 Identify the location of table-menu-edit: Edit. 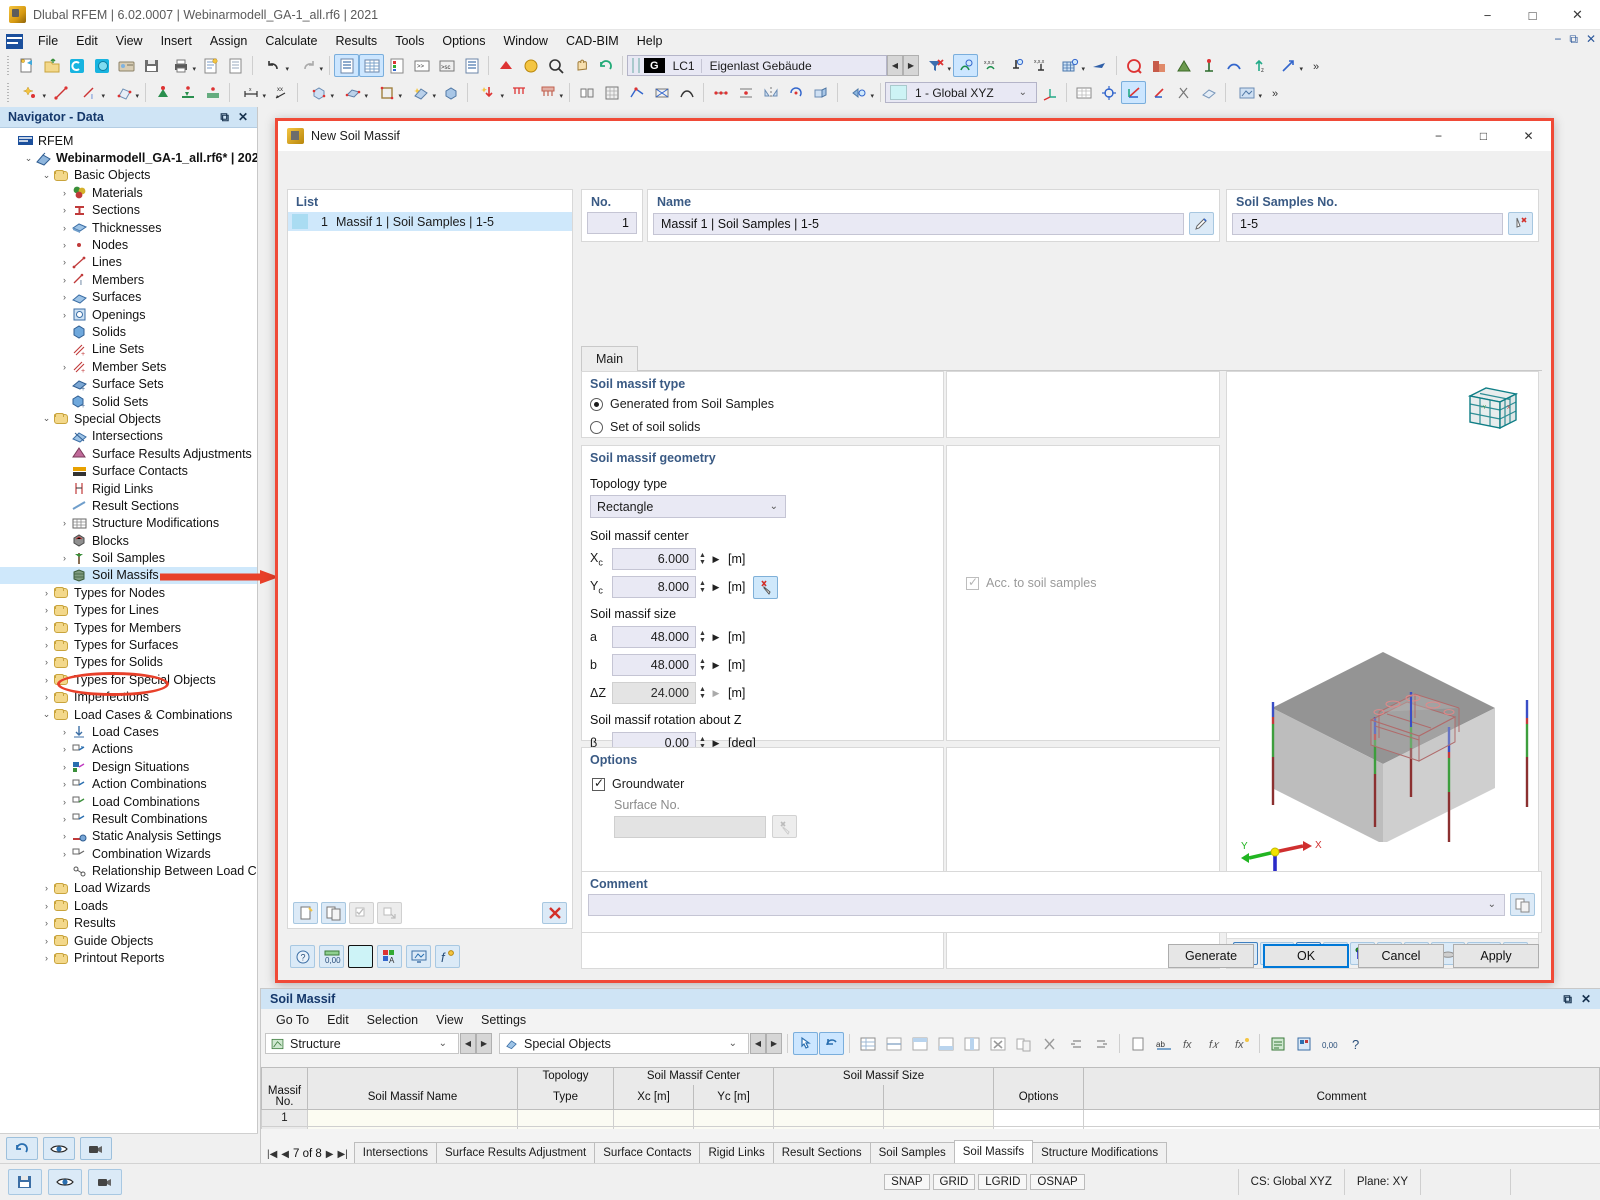
(338, 1020).